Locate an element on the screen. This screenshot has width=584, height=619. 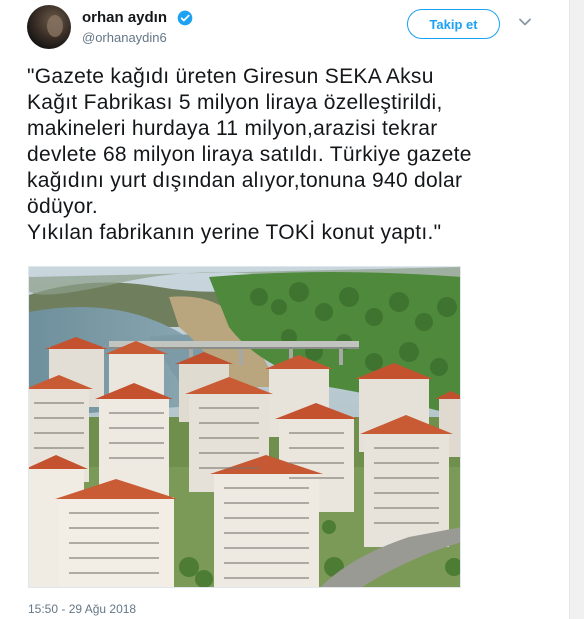
follow-button: Takip et is located at coordinates (453, 24).